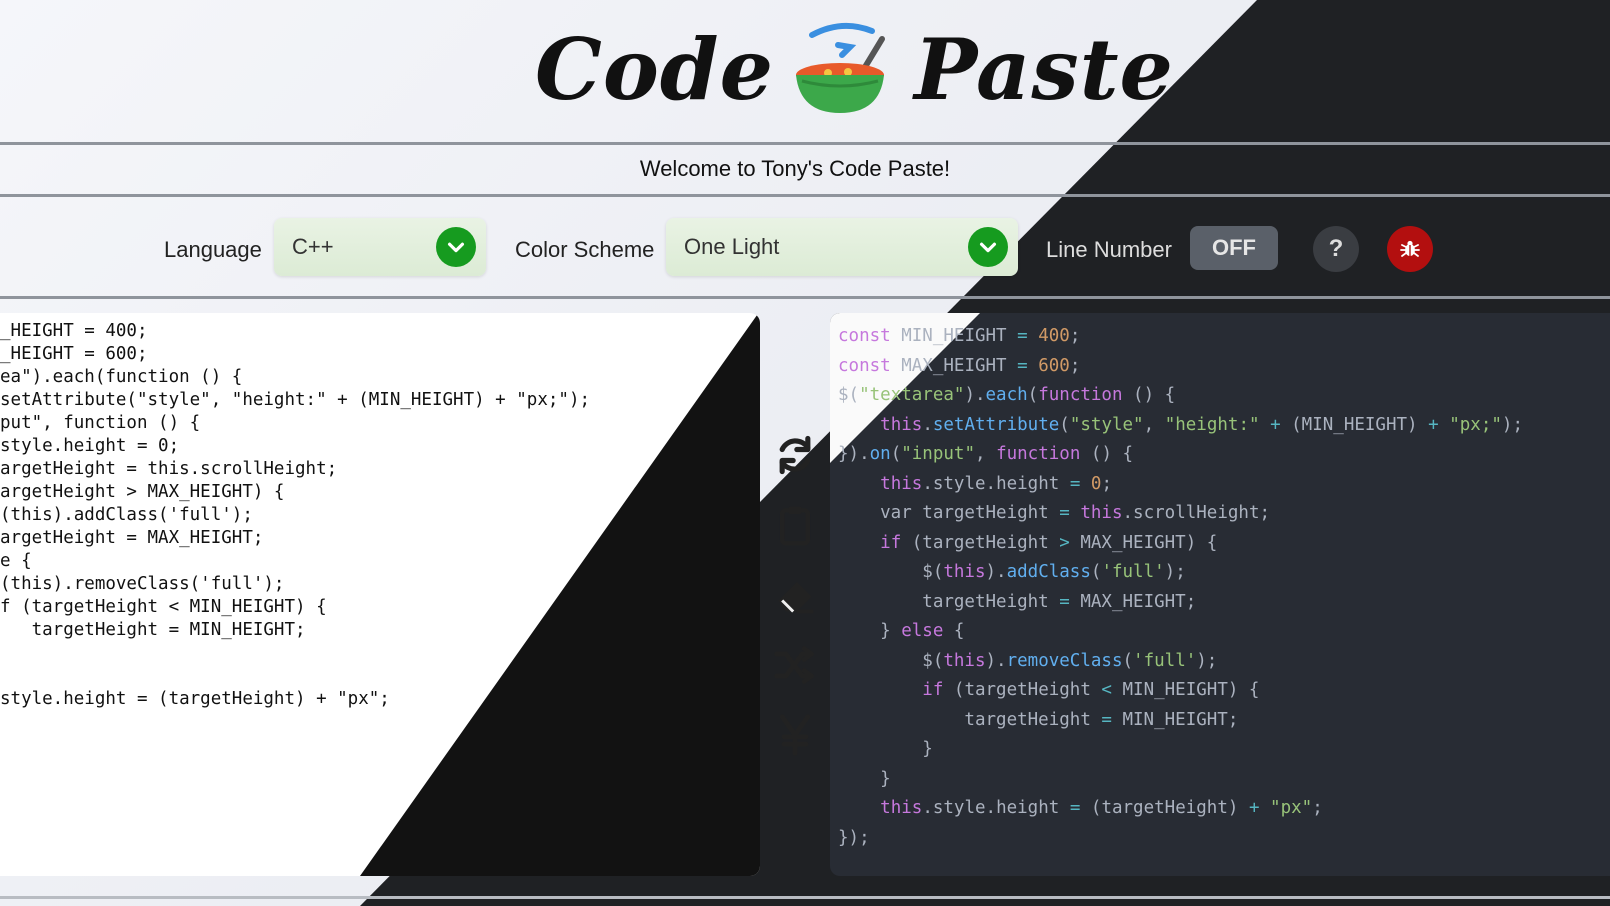 This screenshot has height=906, width=1610. I want to click on code-line: (this).addClass('full');, so click(126, 515).